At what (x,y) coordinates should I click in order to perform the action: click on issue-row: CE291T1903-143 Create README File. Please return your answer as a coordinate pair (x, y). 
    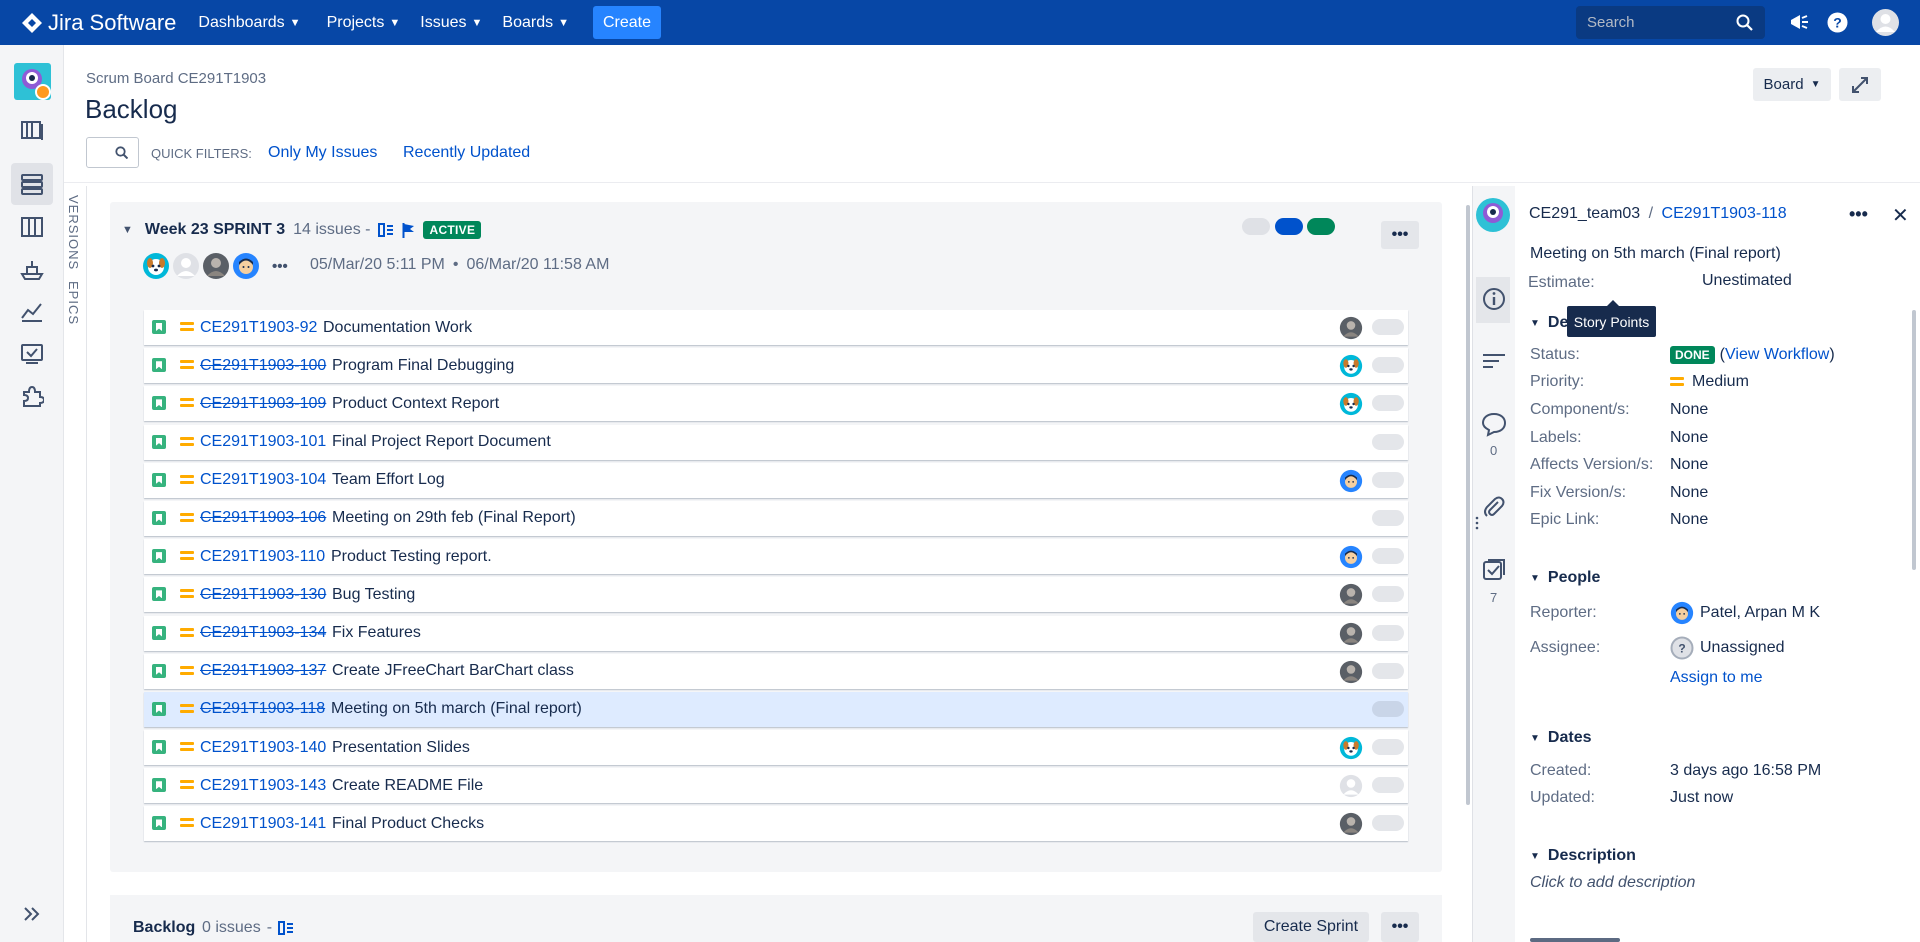
    Looking at the image, I should click on (776, 786).